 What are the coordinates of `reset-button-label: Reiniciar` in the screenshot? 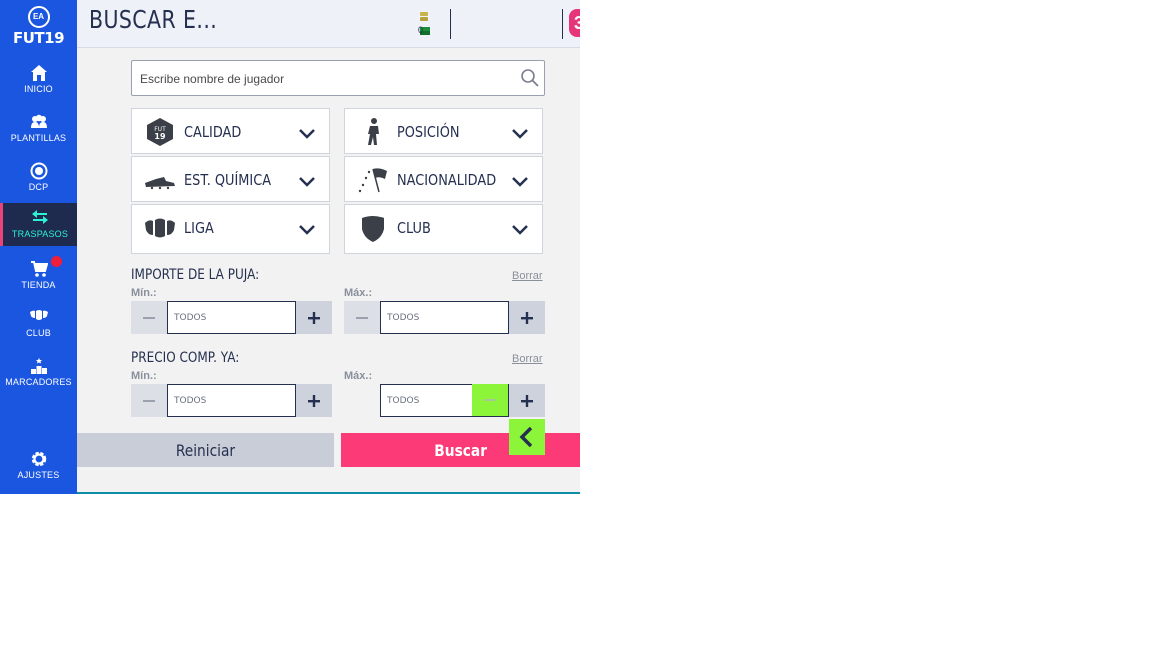 It's located at (205, 450).